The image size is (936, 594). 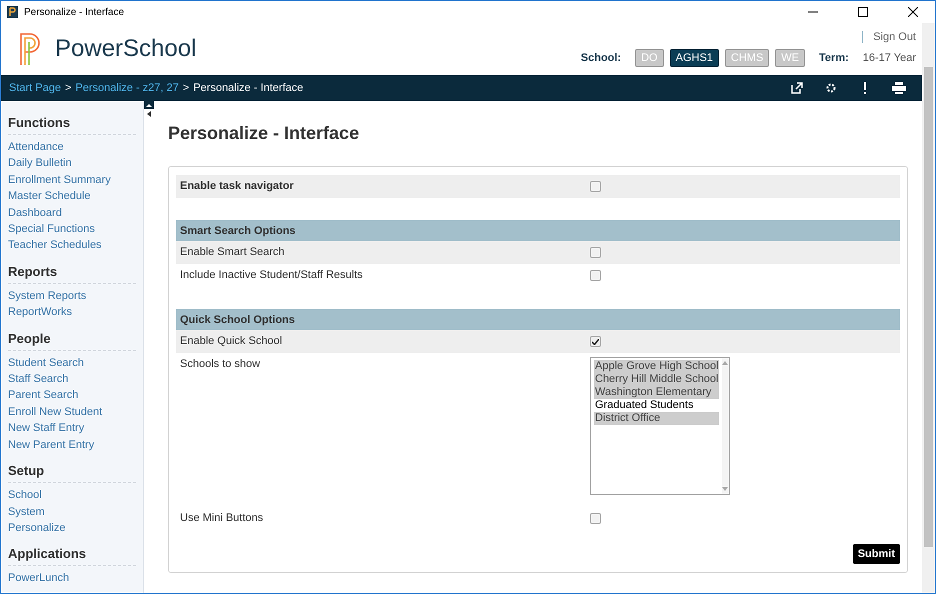 I want to click on sidebar-link: Special Functions, so click(x=72, y=229).